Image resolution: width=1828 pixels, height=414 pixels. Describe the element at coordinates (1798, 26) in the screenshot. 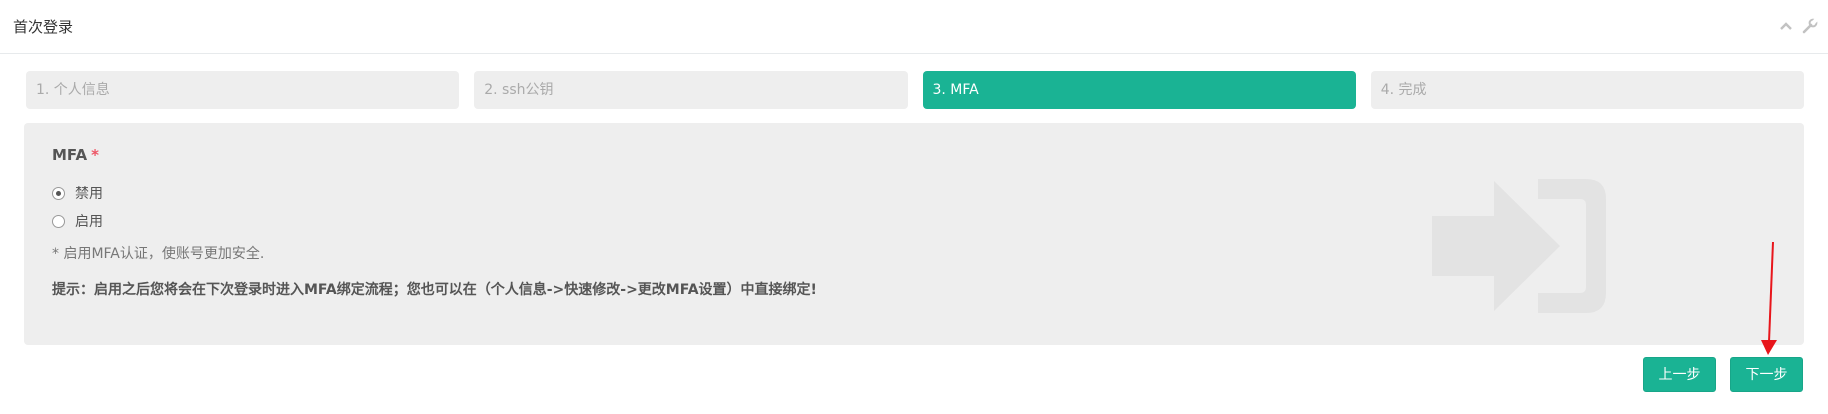

I see `header-tools` at that location.